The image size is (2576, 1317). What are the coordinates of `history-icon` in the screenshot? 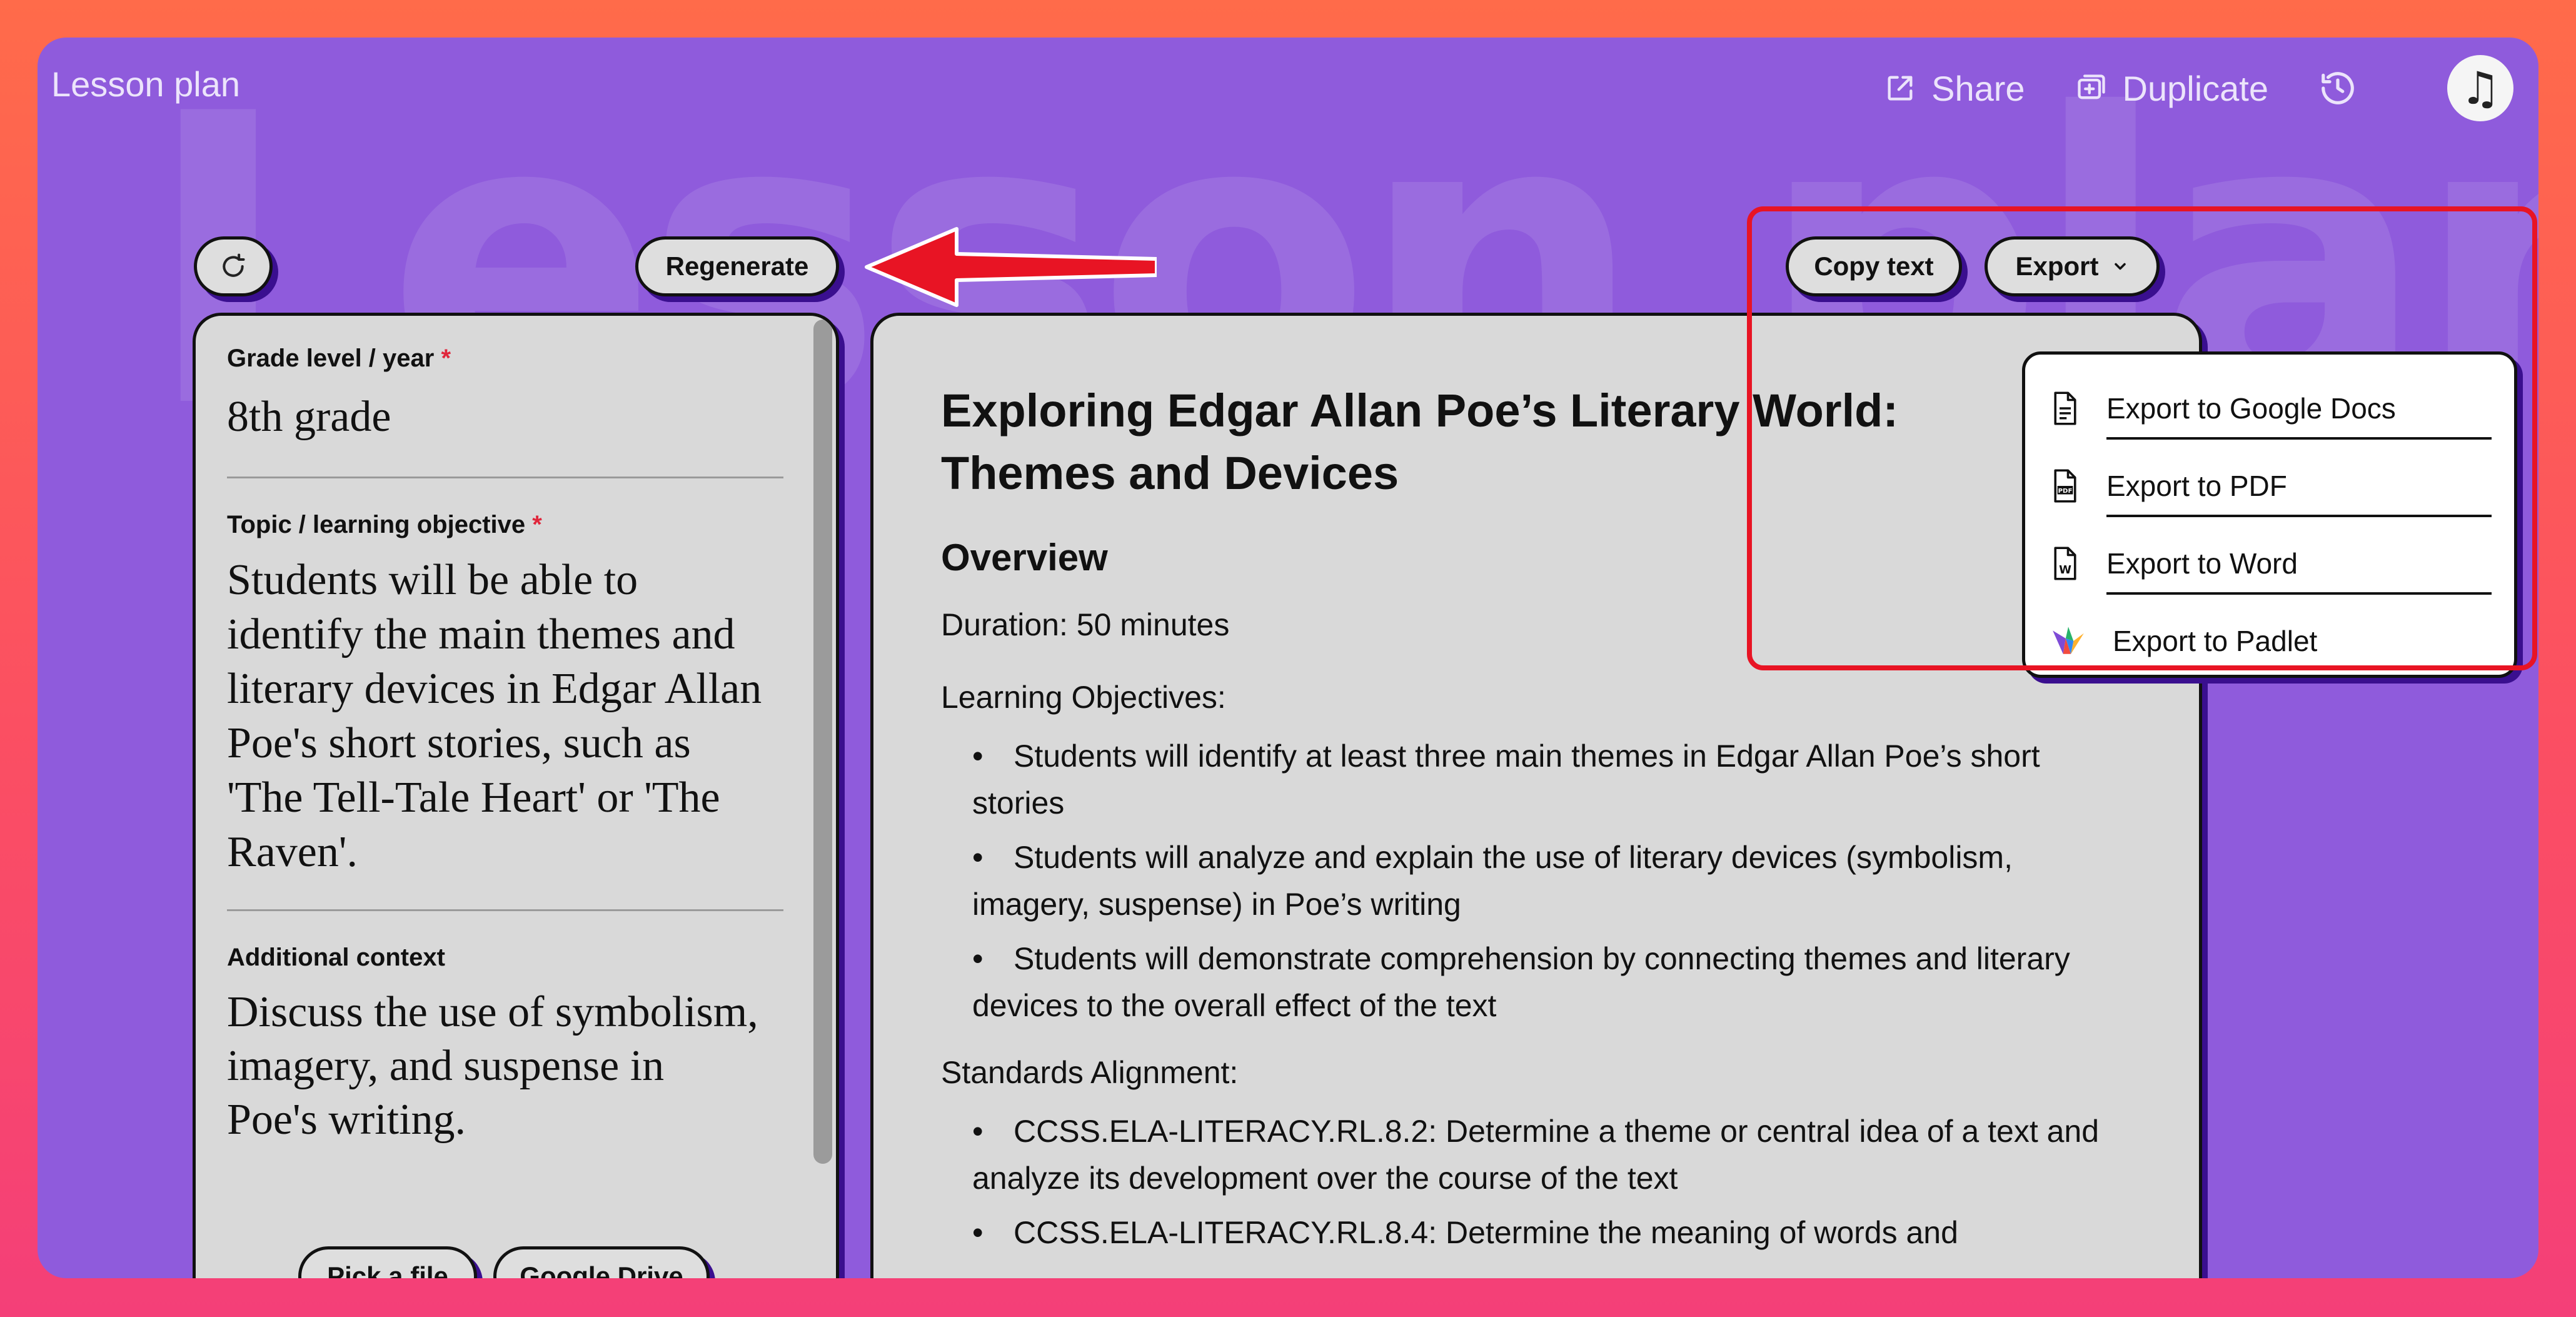 It's located at (2338, 88).